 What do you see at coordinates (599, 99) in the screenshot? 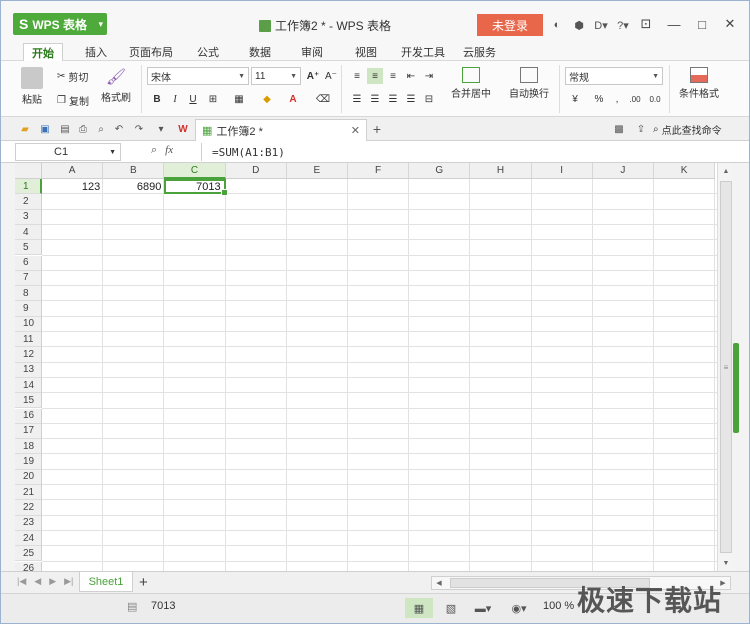
I see `percent-button: %` at bounding box center [599, 99].